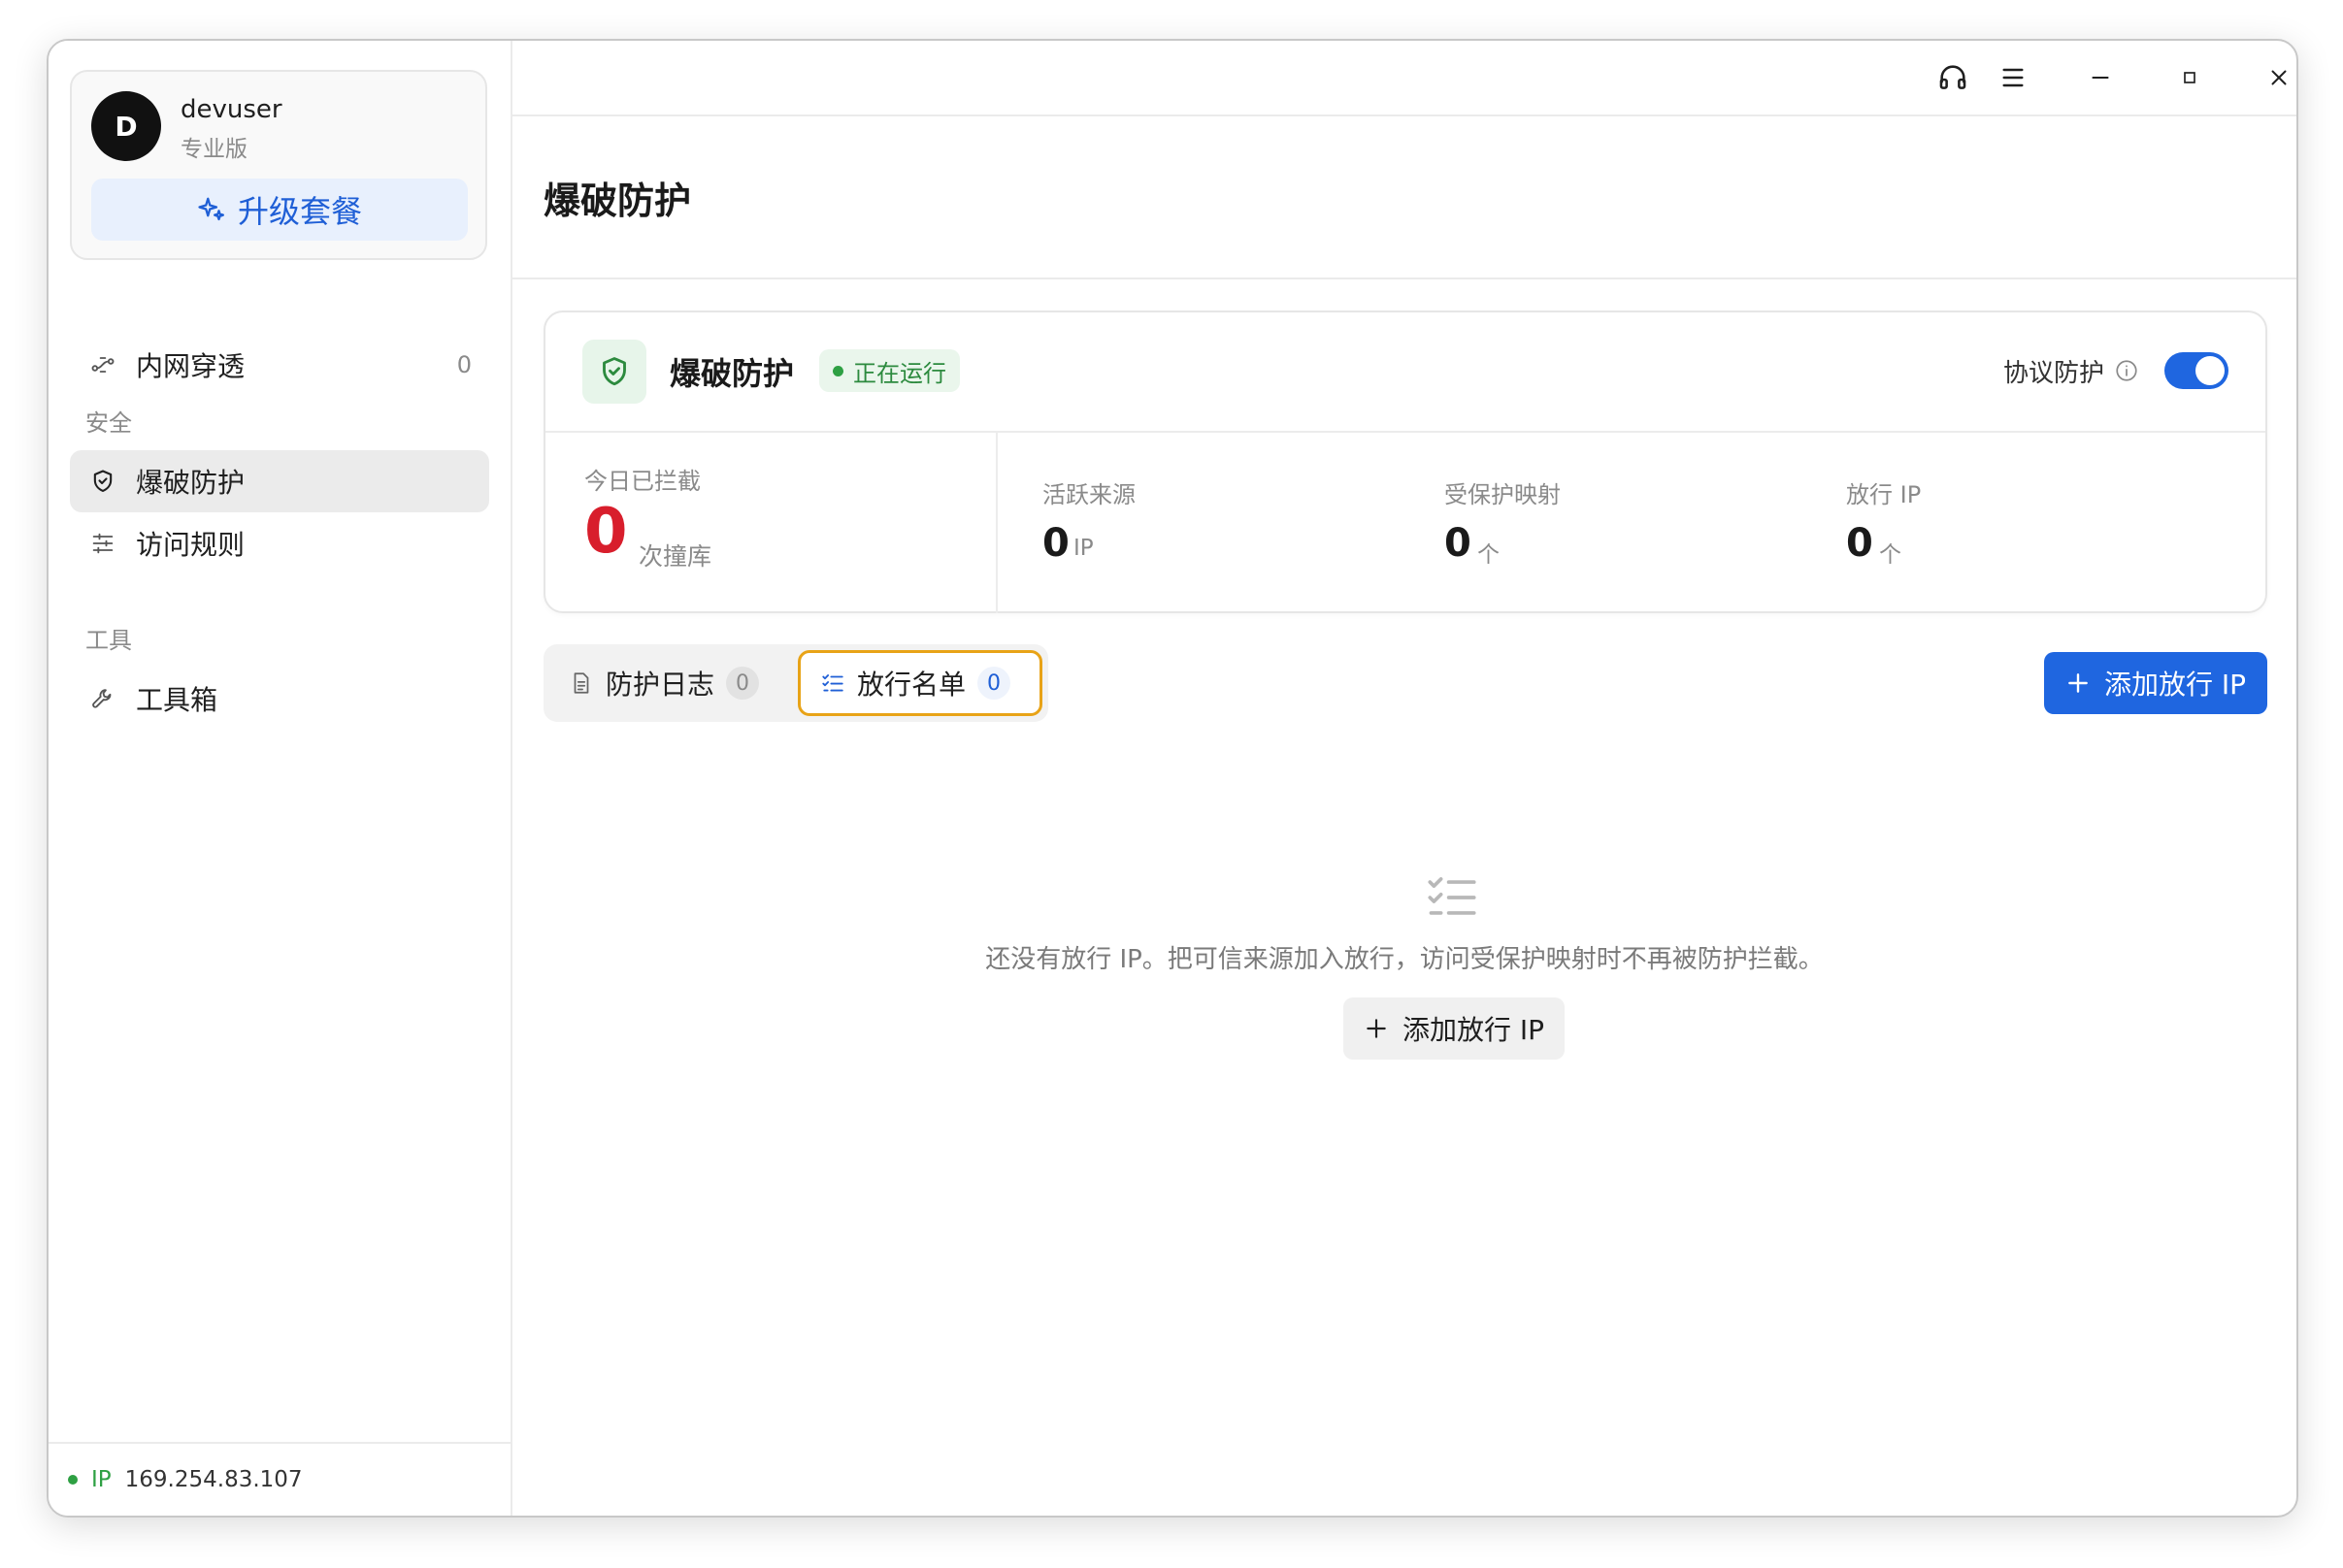 This screenshot has width=2343, height=1568. Describe the element at coordinates (279, 365) in the screenshot. I see `sidebar-item-tunnel: 内网穿透 0` at that location.